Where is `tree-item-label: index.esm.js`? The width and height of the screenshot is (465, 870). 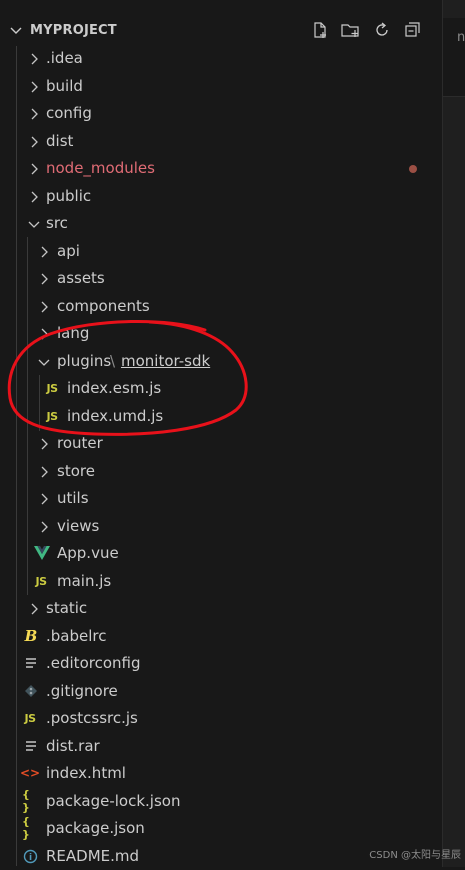 tree-item-label: index.esm.js is located at coordinates (114, 388).